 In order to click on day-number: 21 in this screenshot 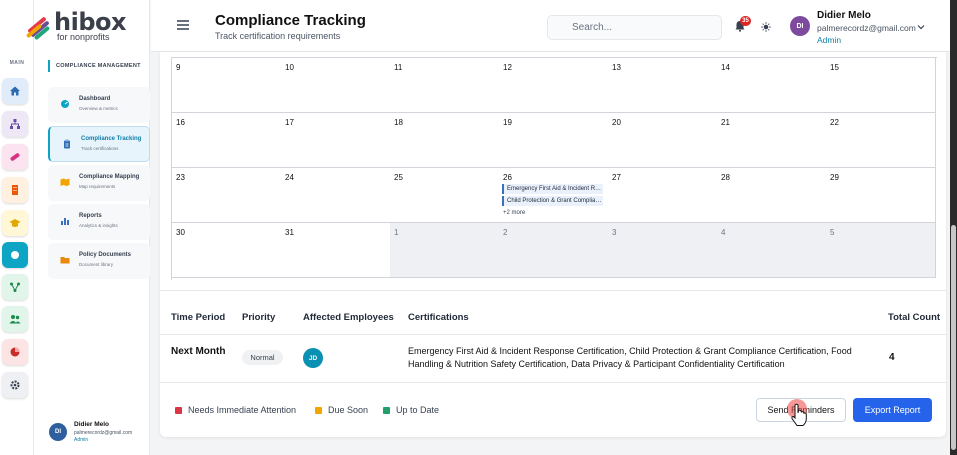, I will do `click(725, 122)`.